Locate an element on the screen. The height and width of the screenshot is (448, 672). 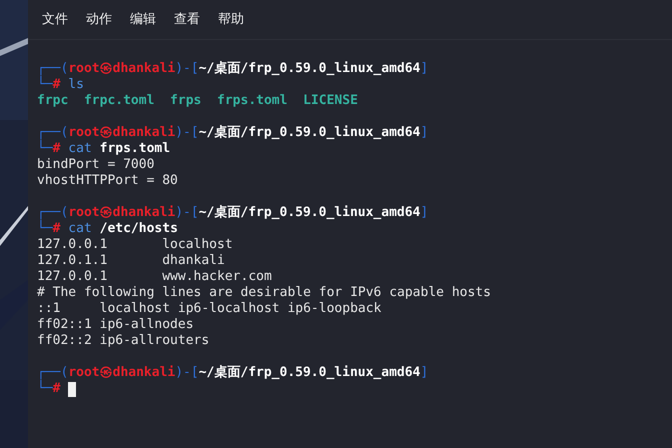
prompt-line: └─# cat frps.toml is located at coordinates (103, 149).